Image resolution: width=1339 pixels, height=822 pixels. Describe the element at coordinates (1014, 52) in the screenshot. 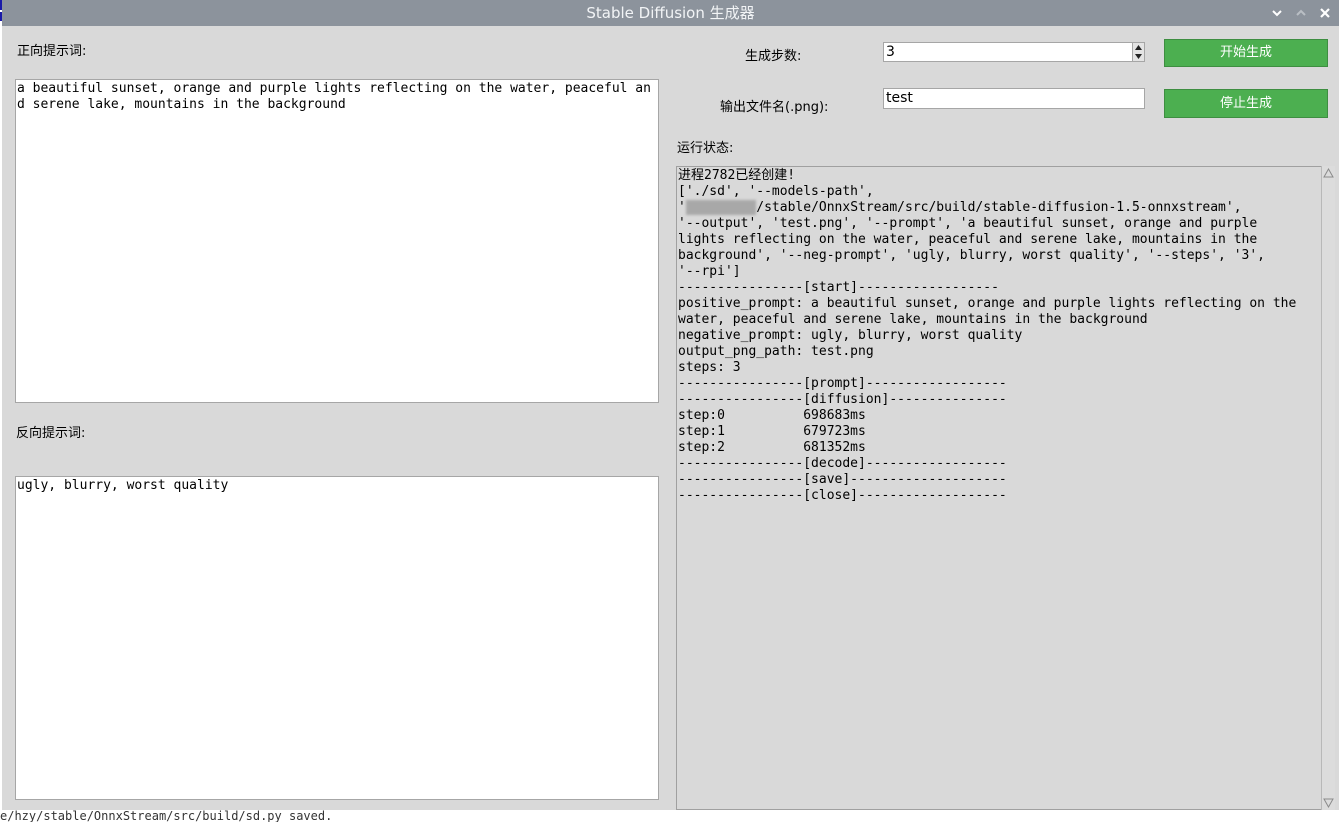

I see `steps-spinbox: 3` at that location.